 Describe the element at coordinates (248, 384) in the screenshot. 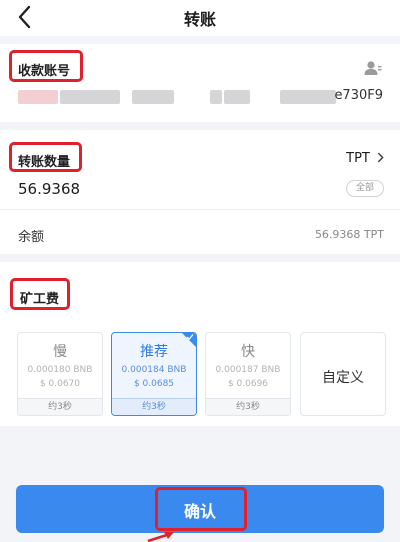

I see `fee-option-usd: $ 0.0696` at that location.